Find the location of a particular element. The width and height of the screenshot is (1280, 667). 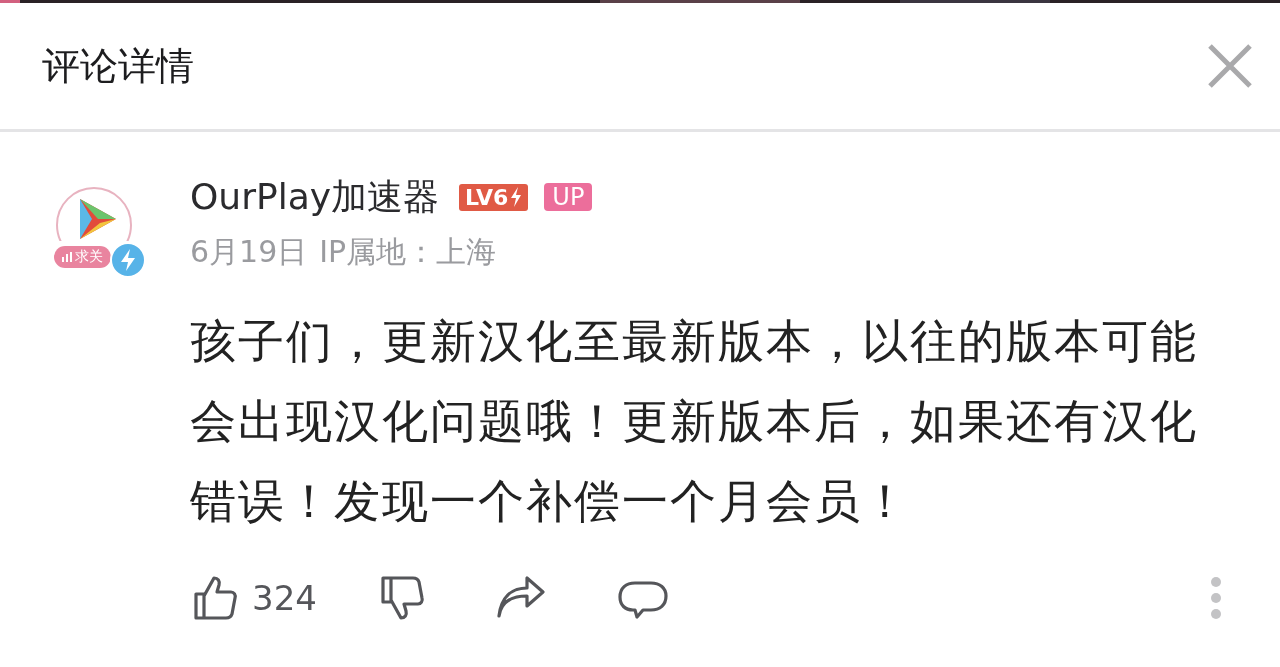

lightning-icon is located at coordinates (516, 197).